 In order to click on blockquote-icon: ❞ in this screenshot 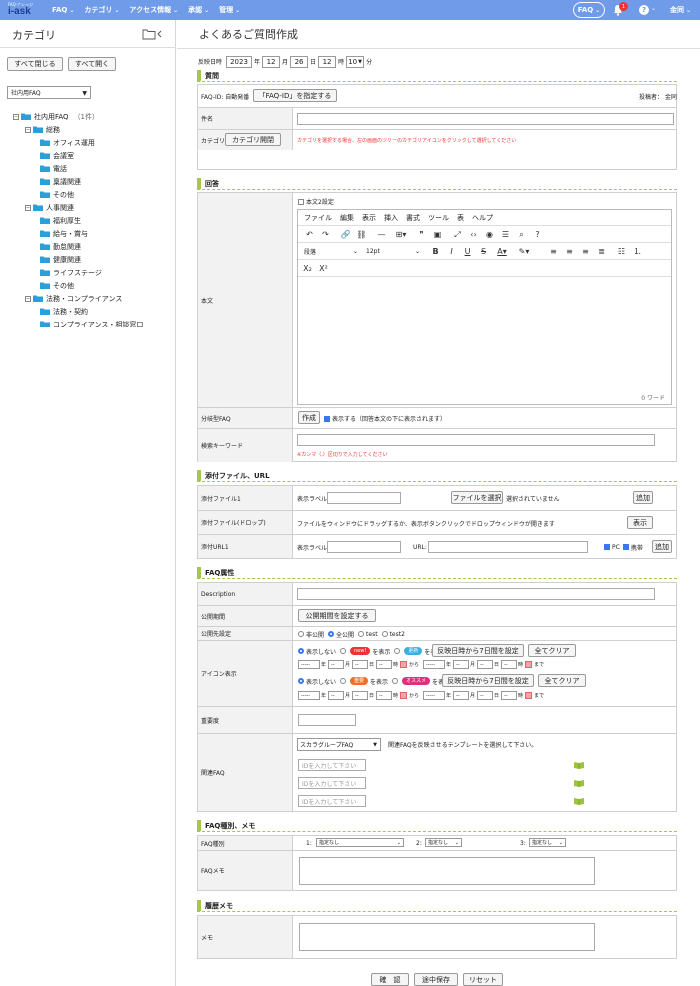, I will do `click(421, 234)`.